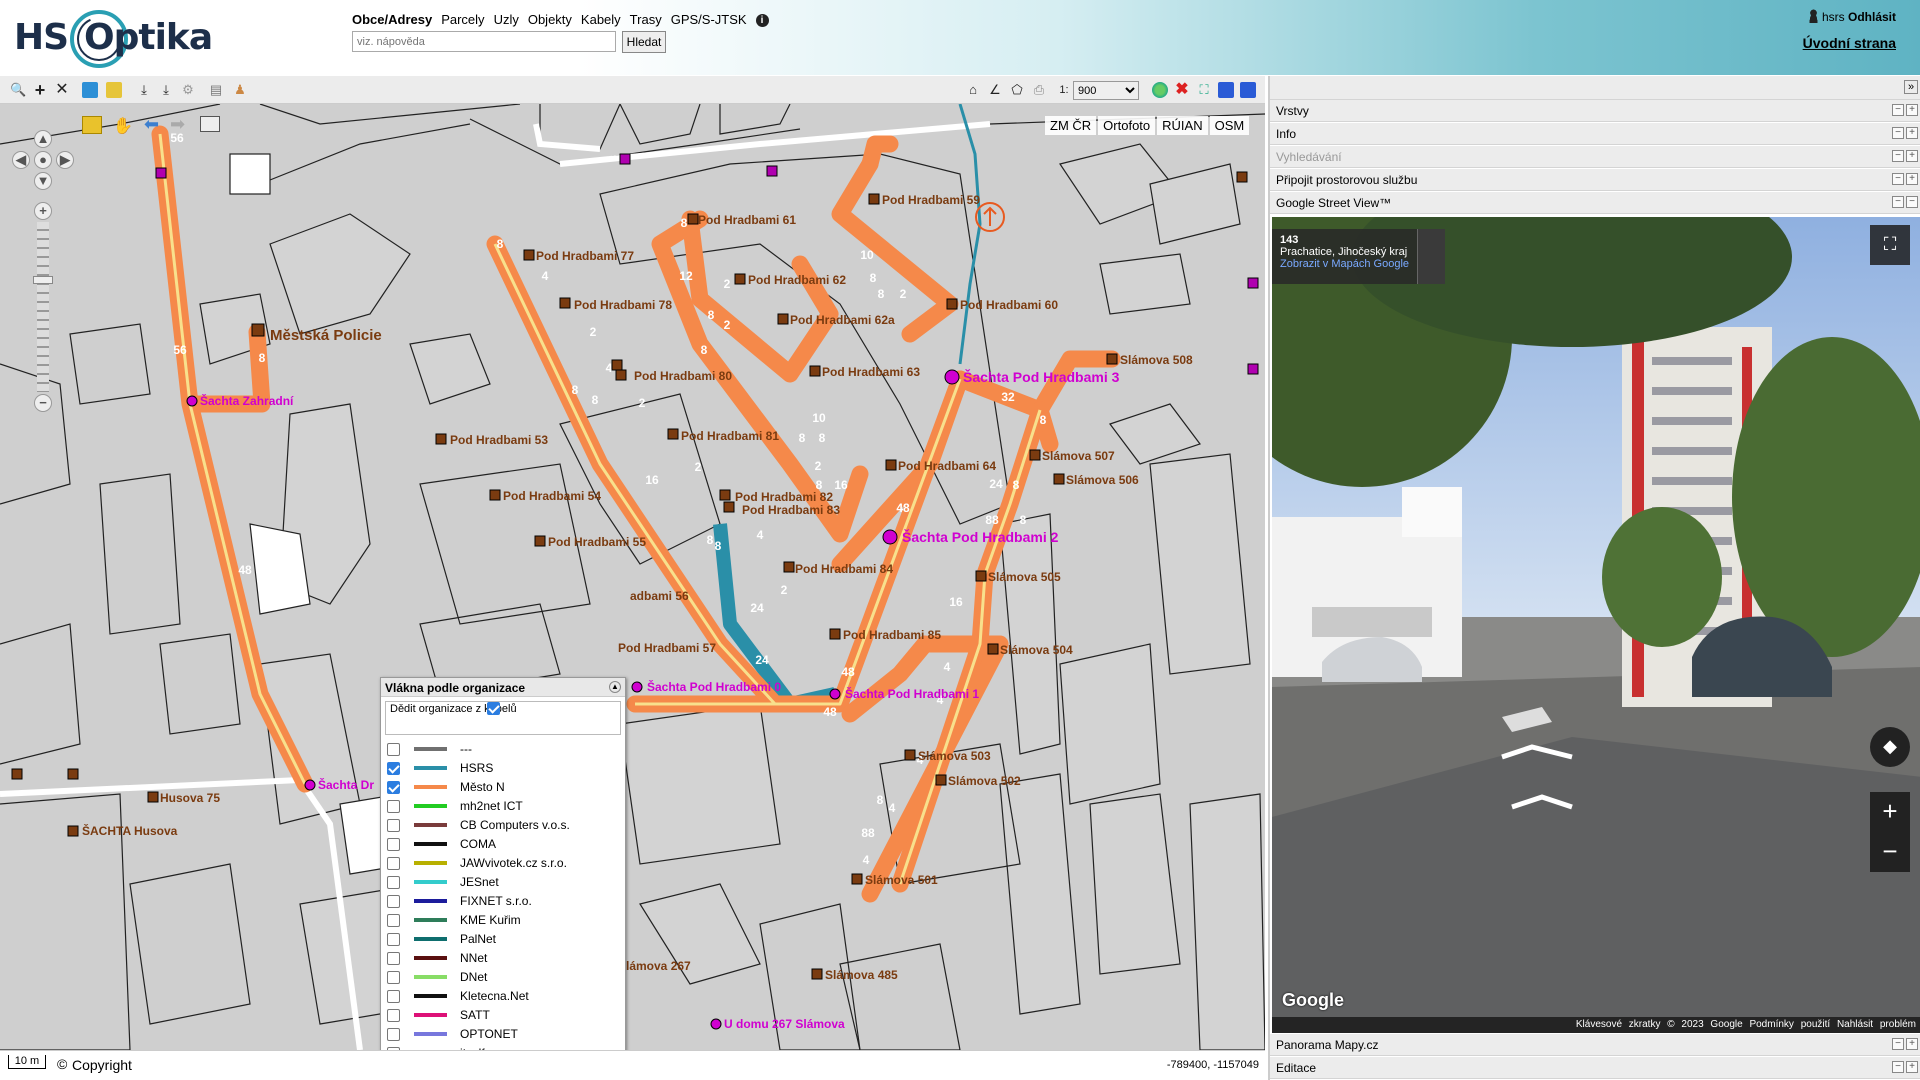  What do you see at coordinates (1890, 852) in the screenshot?
I see `sv-zoom-out-icon: −` at bounding box center [1890, 852].